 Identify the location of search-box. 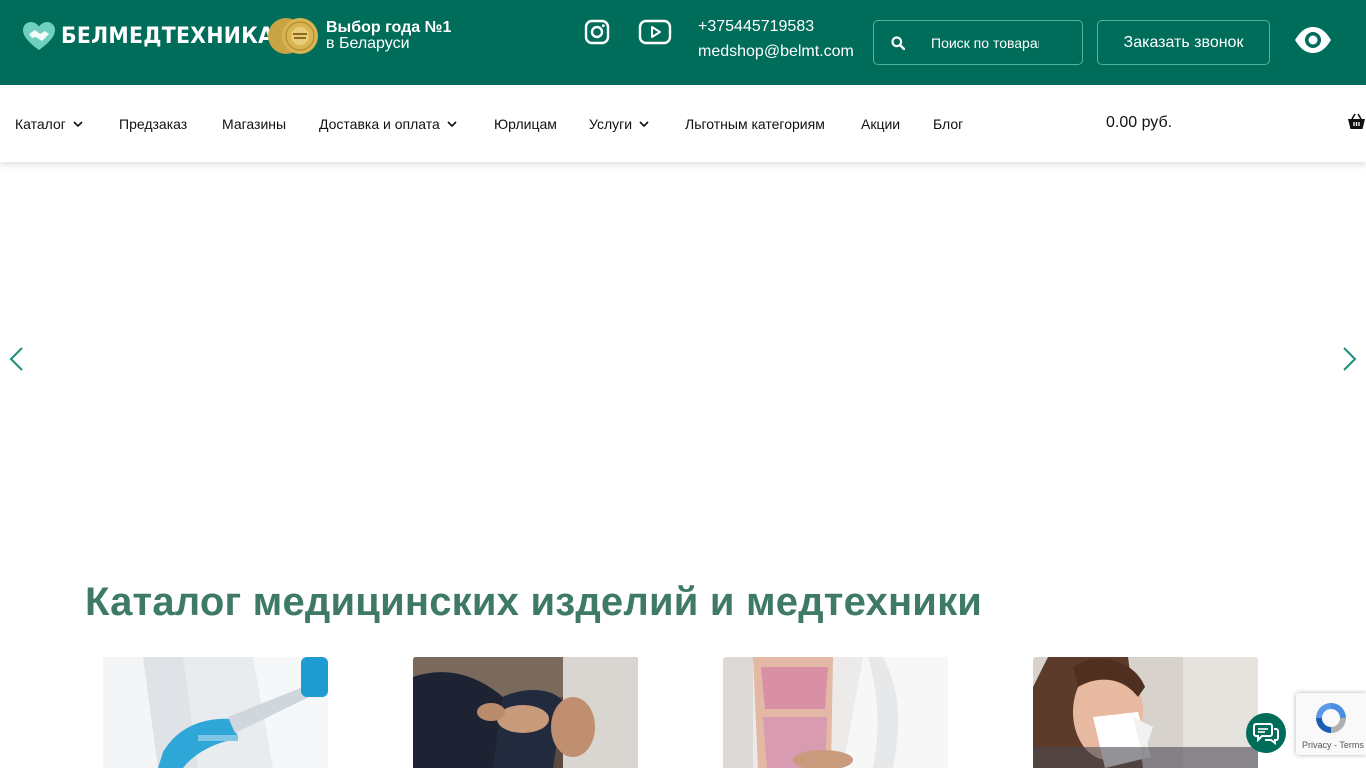
(978, 42).